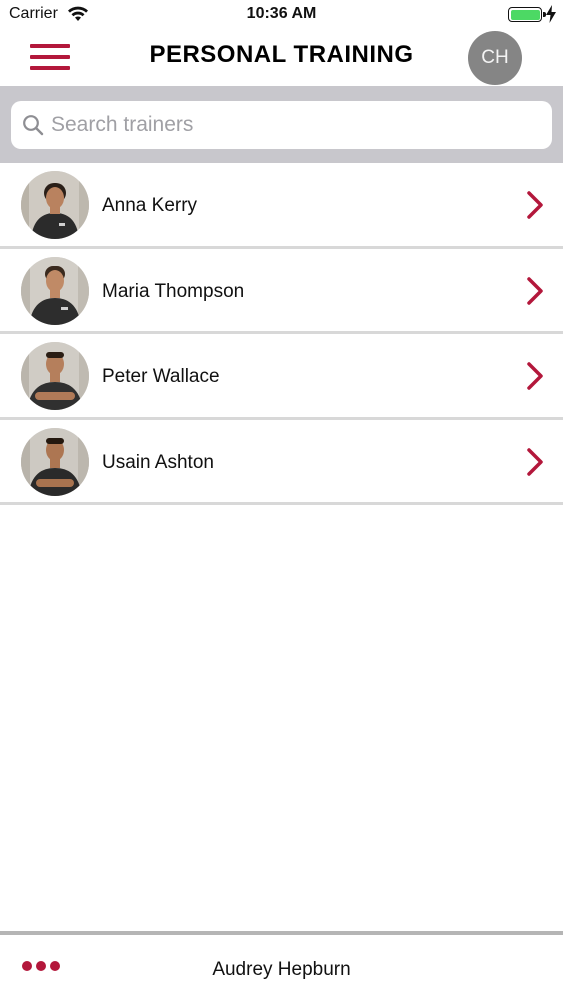 The image size is (563, 1000). What do you see at coordinates (33, 125) in the screenshot?
I see `search-icon` at bounding box center [33, 125].